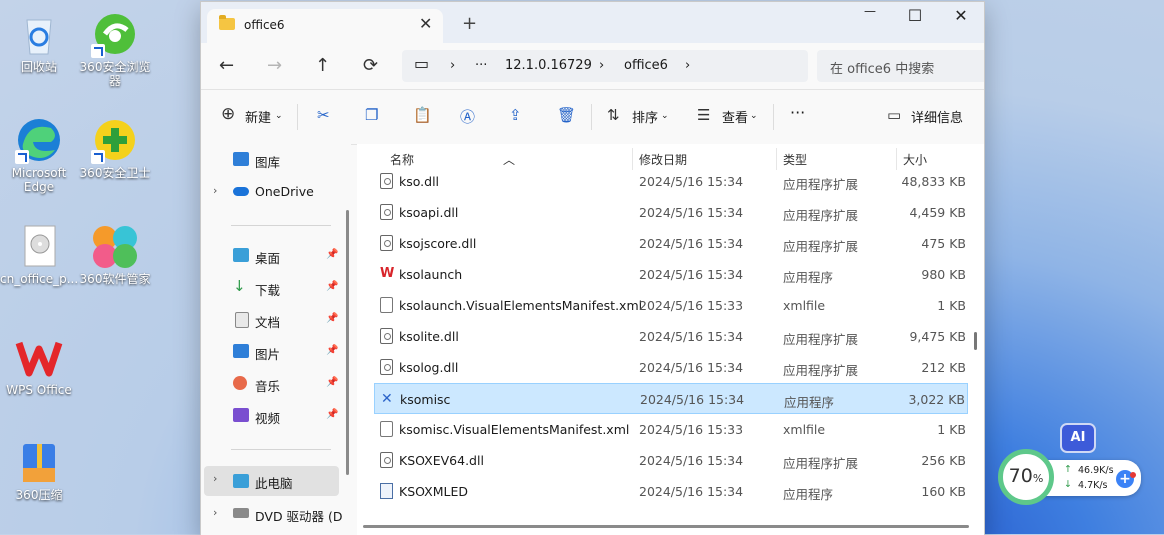 The image size is (1164, 535). Describe the element at coordinates (322, 65) in the screenshot. I see `up-button: ↑` at that location.